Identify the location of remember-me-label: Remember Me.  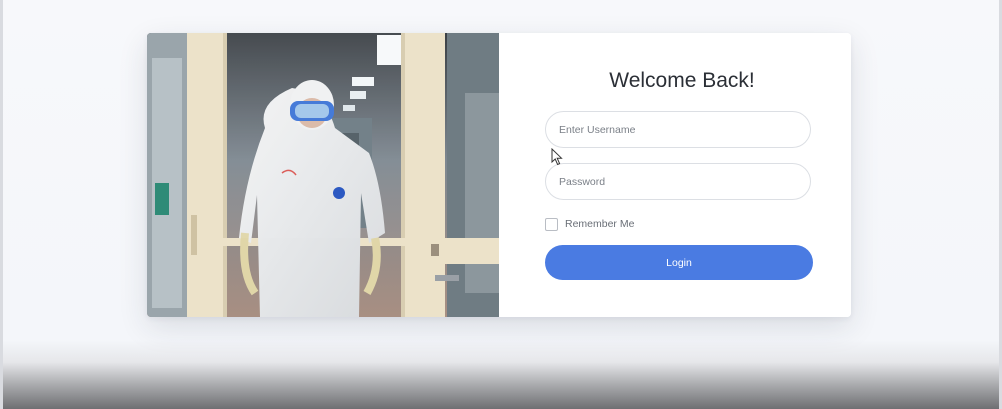
(599, 224).